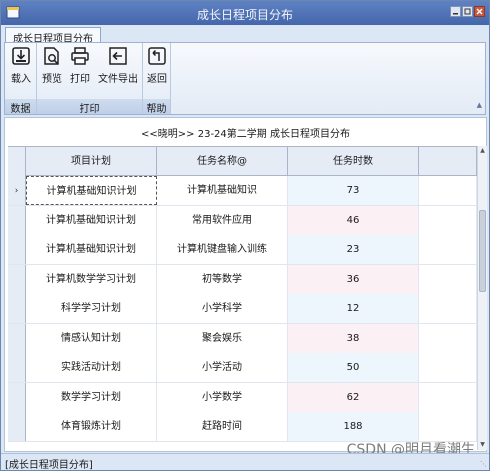 The width and height of the screenshot is (490, 471). I want to click on tab-schedule: 成长日程项目分布, so click(53, 36).